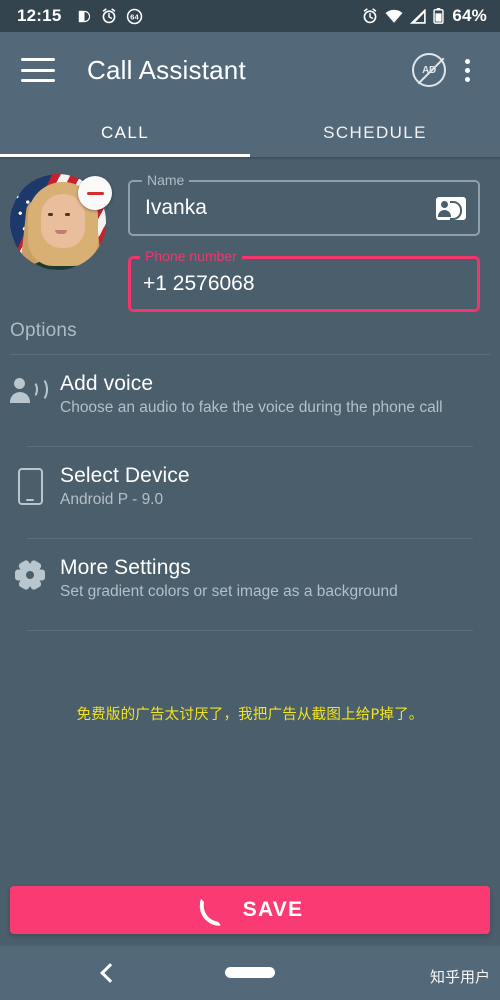  What do you see at coordinates (107, 973) in the screenshot?
I see `back-chevron-icon` at bounding box center [107, 973].